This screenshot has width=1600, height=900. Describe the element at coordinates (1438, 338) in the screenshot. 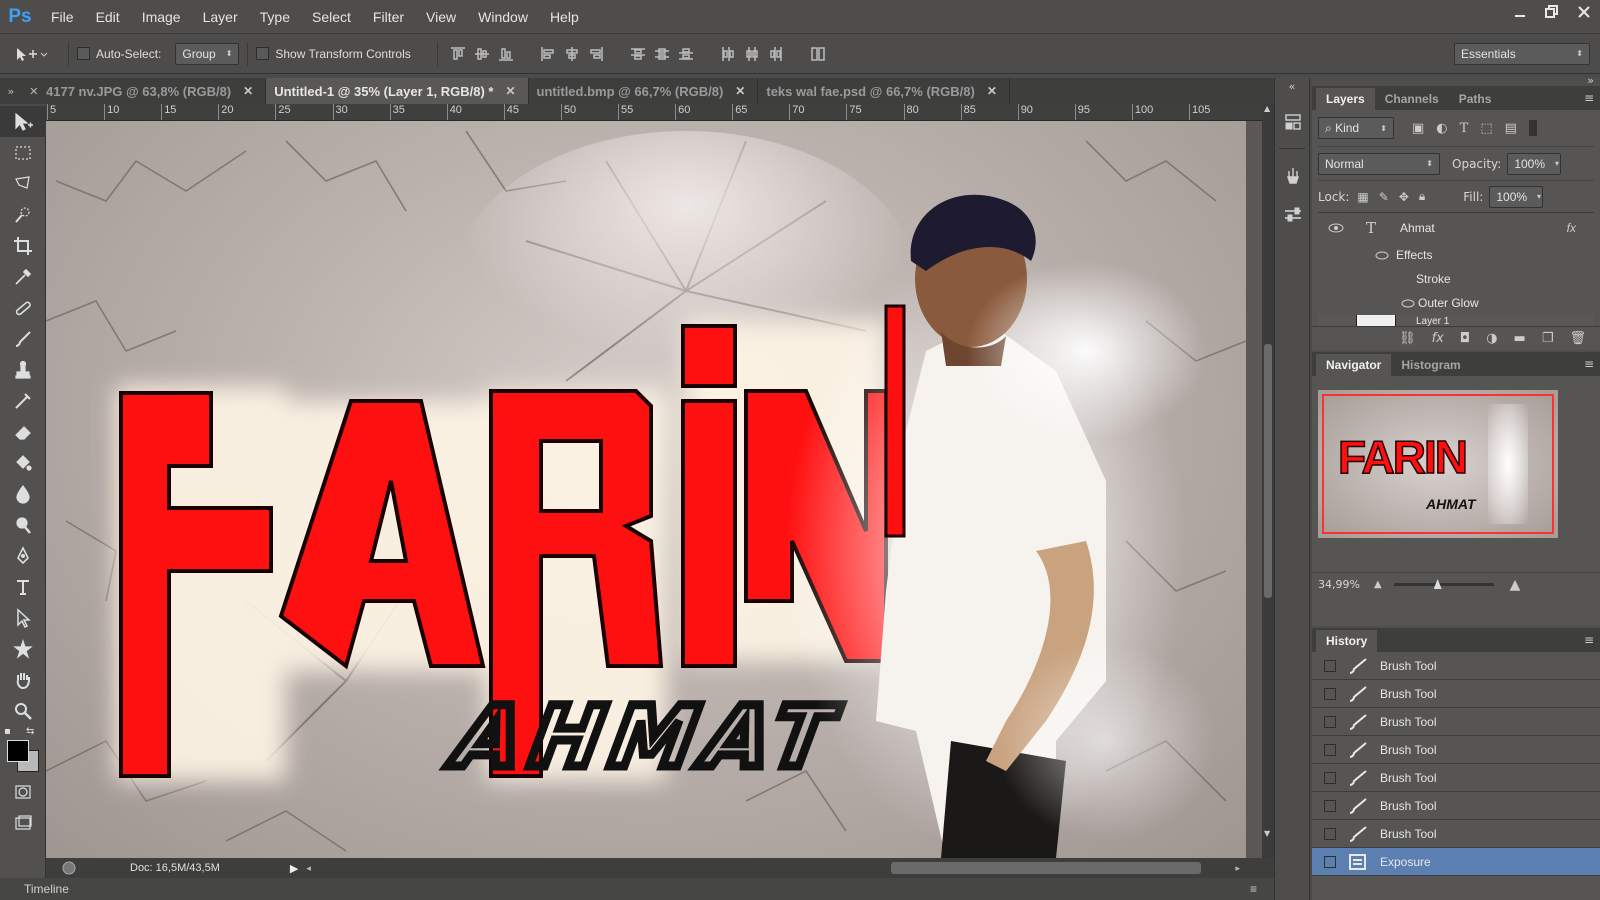

I see `add-style-icon: fx` at that location.